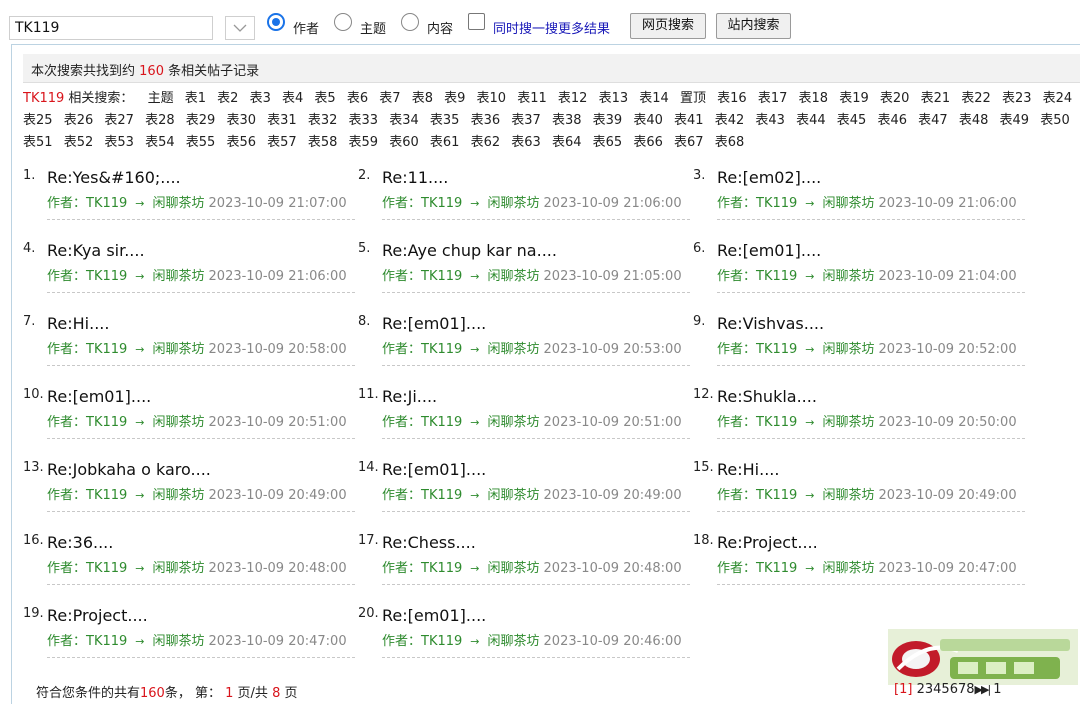 This screenshot has width=1080, height=704. I want to click on pager-page-link: 8, so click(970, 689).